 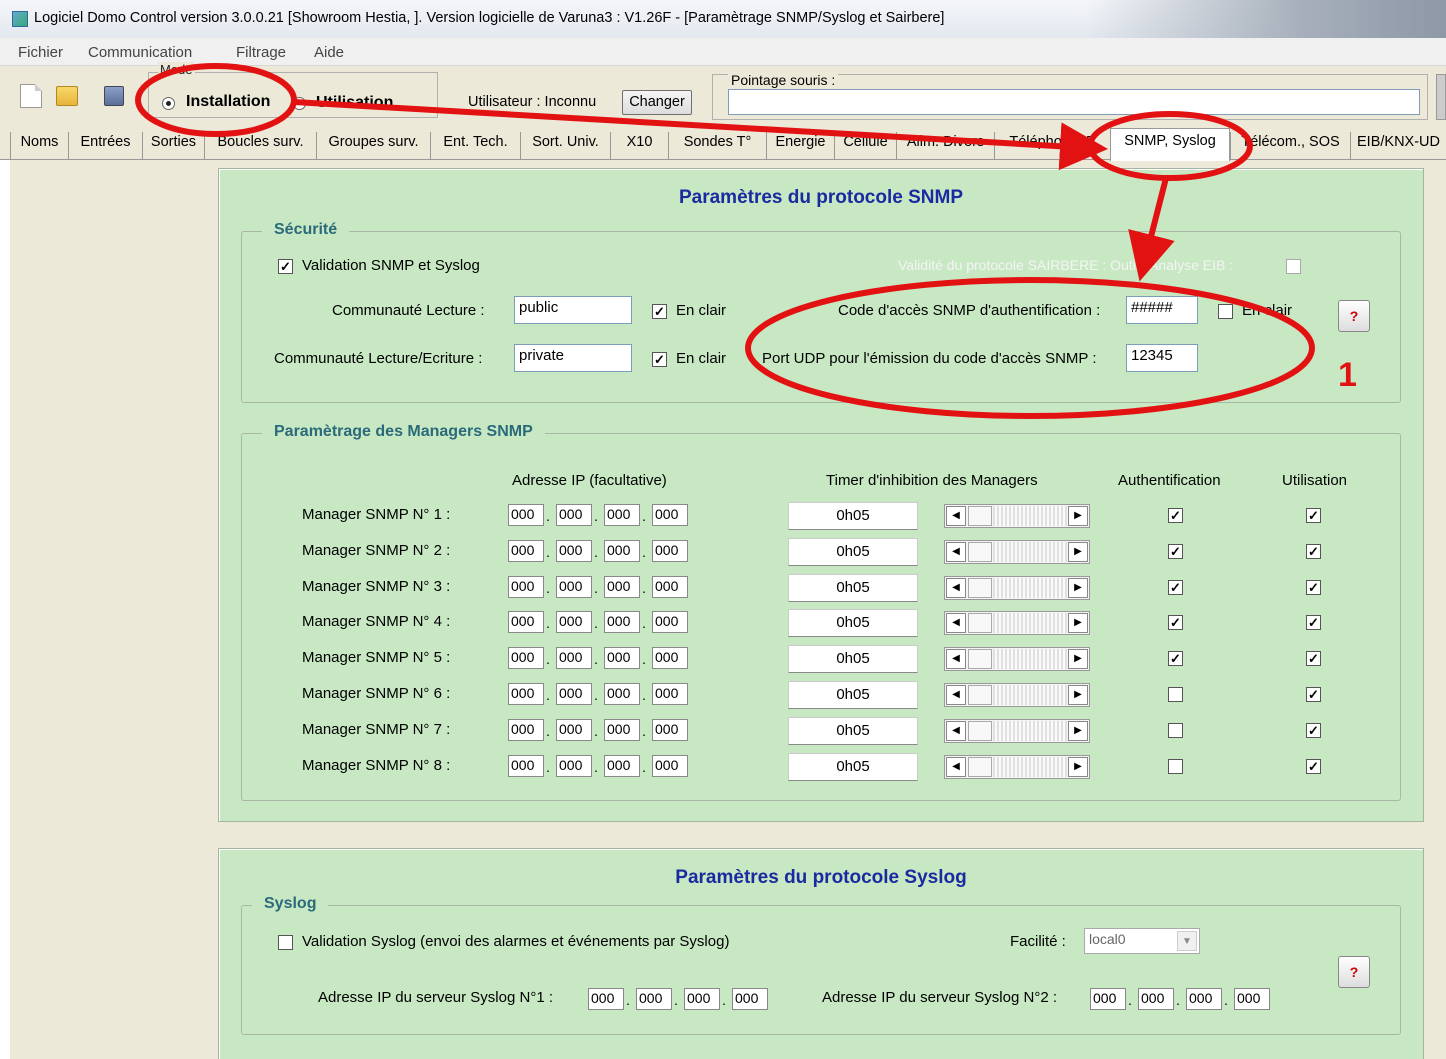 What do you see at coordinates (1162, 358) in the screenshot?
I see `udp-port-input: 12345` at bounding box center [1162, 358].